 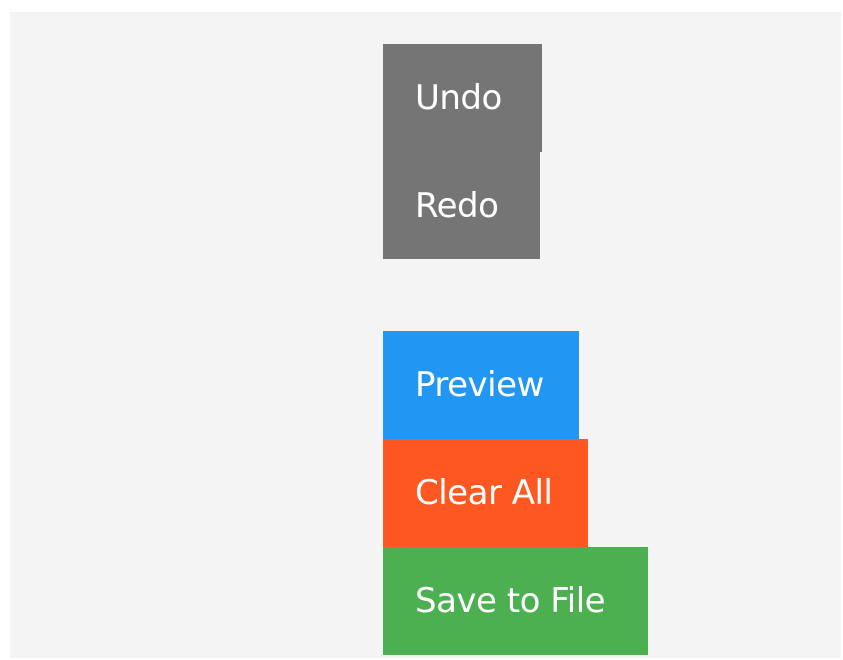 I want to click on clear-all-button: Clear All, so click(x=485, y=493).